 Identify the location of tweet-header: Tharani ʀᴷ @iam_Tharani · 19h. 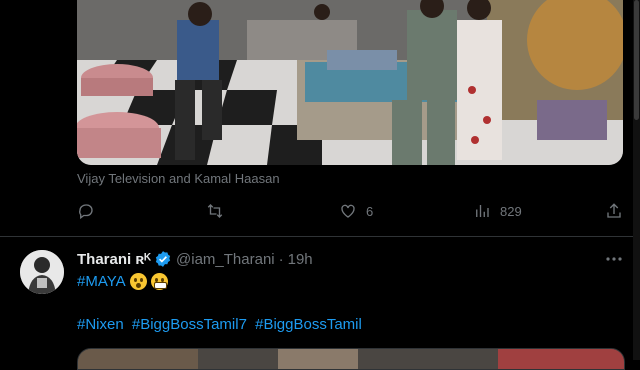
(195, 259).